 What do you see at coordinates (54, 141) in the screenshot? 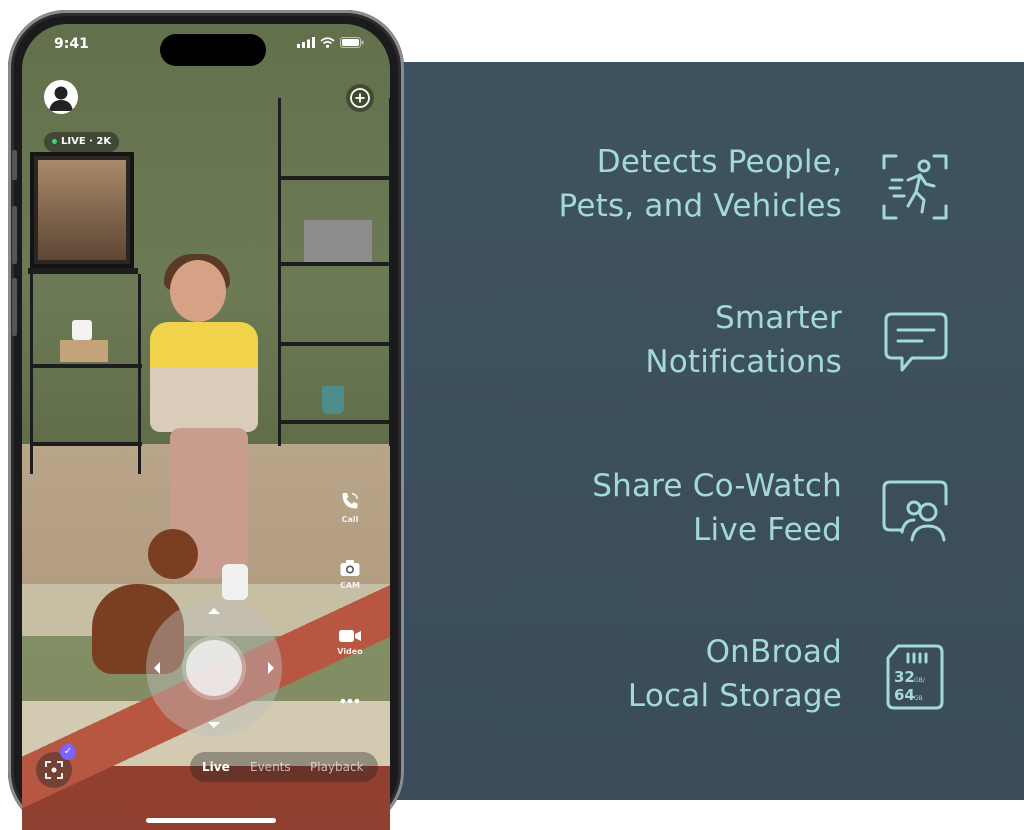
I see `live-indicator-dot` at bounding box center [54, 141].